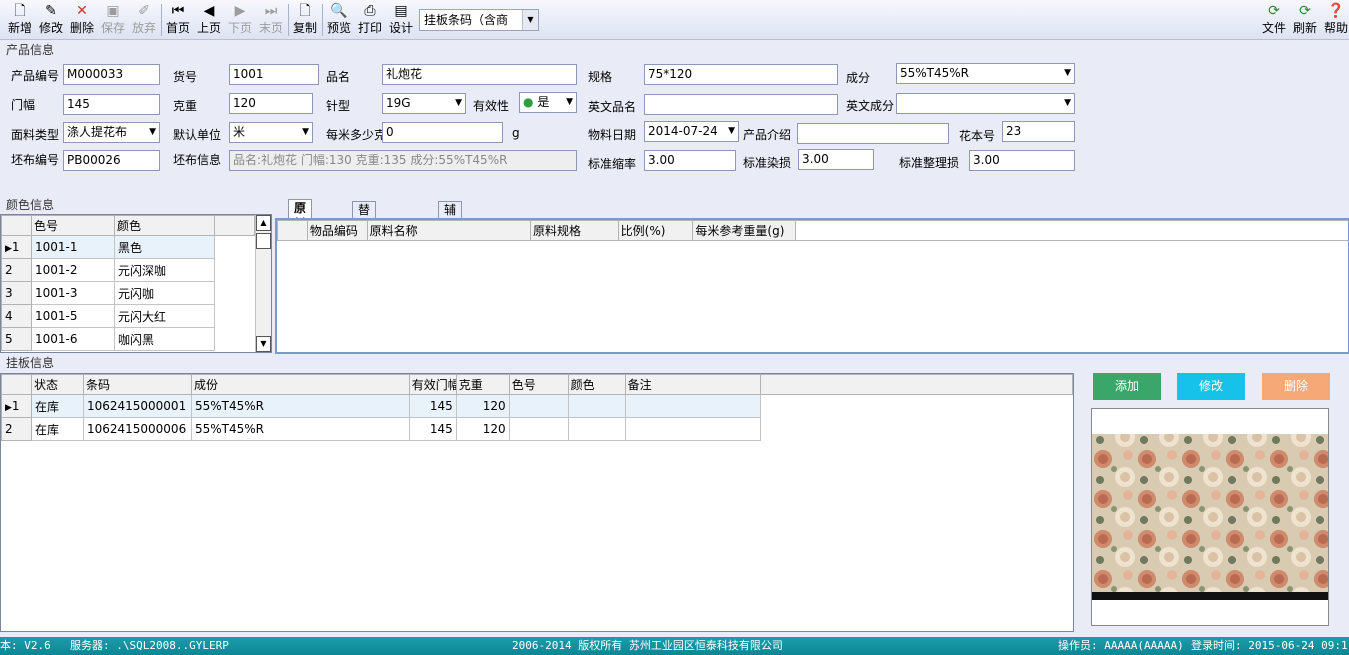 The image size is (1349, 655). I want to click on chevron-down-icon: ▼, so click(530, 20).